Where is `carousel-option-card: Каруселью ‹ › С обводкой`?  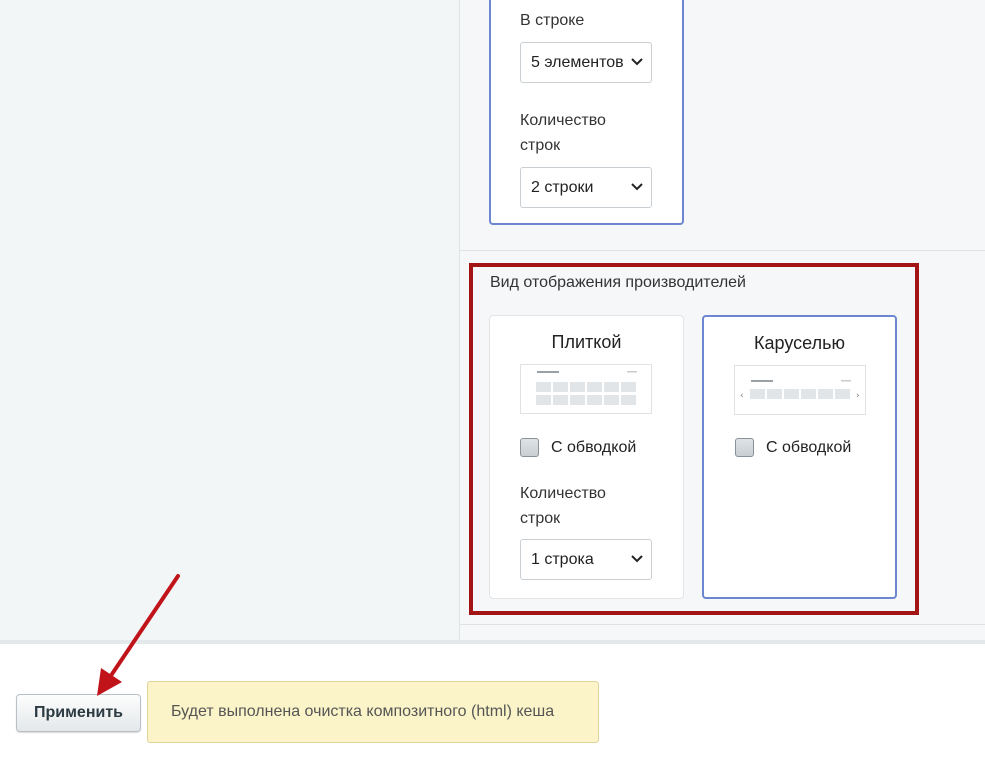
carousel-option-card: Каруселью ‹ › С обводкой is located at coordinates (799, 457).